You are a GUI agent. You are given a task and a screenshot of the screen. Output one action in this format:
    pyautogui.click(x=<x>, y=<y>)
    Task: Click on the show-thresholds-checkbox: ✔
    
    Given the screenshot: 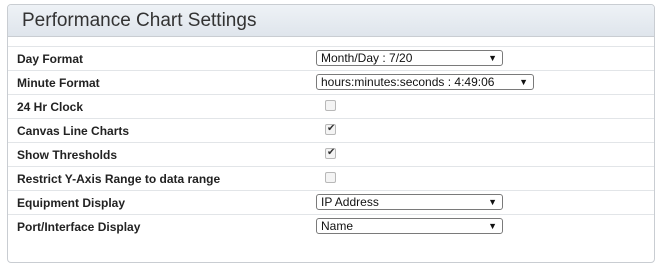 What is the action you would take?
    pyautogui.click(x=330, y=153)
    